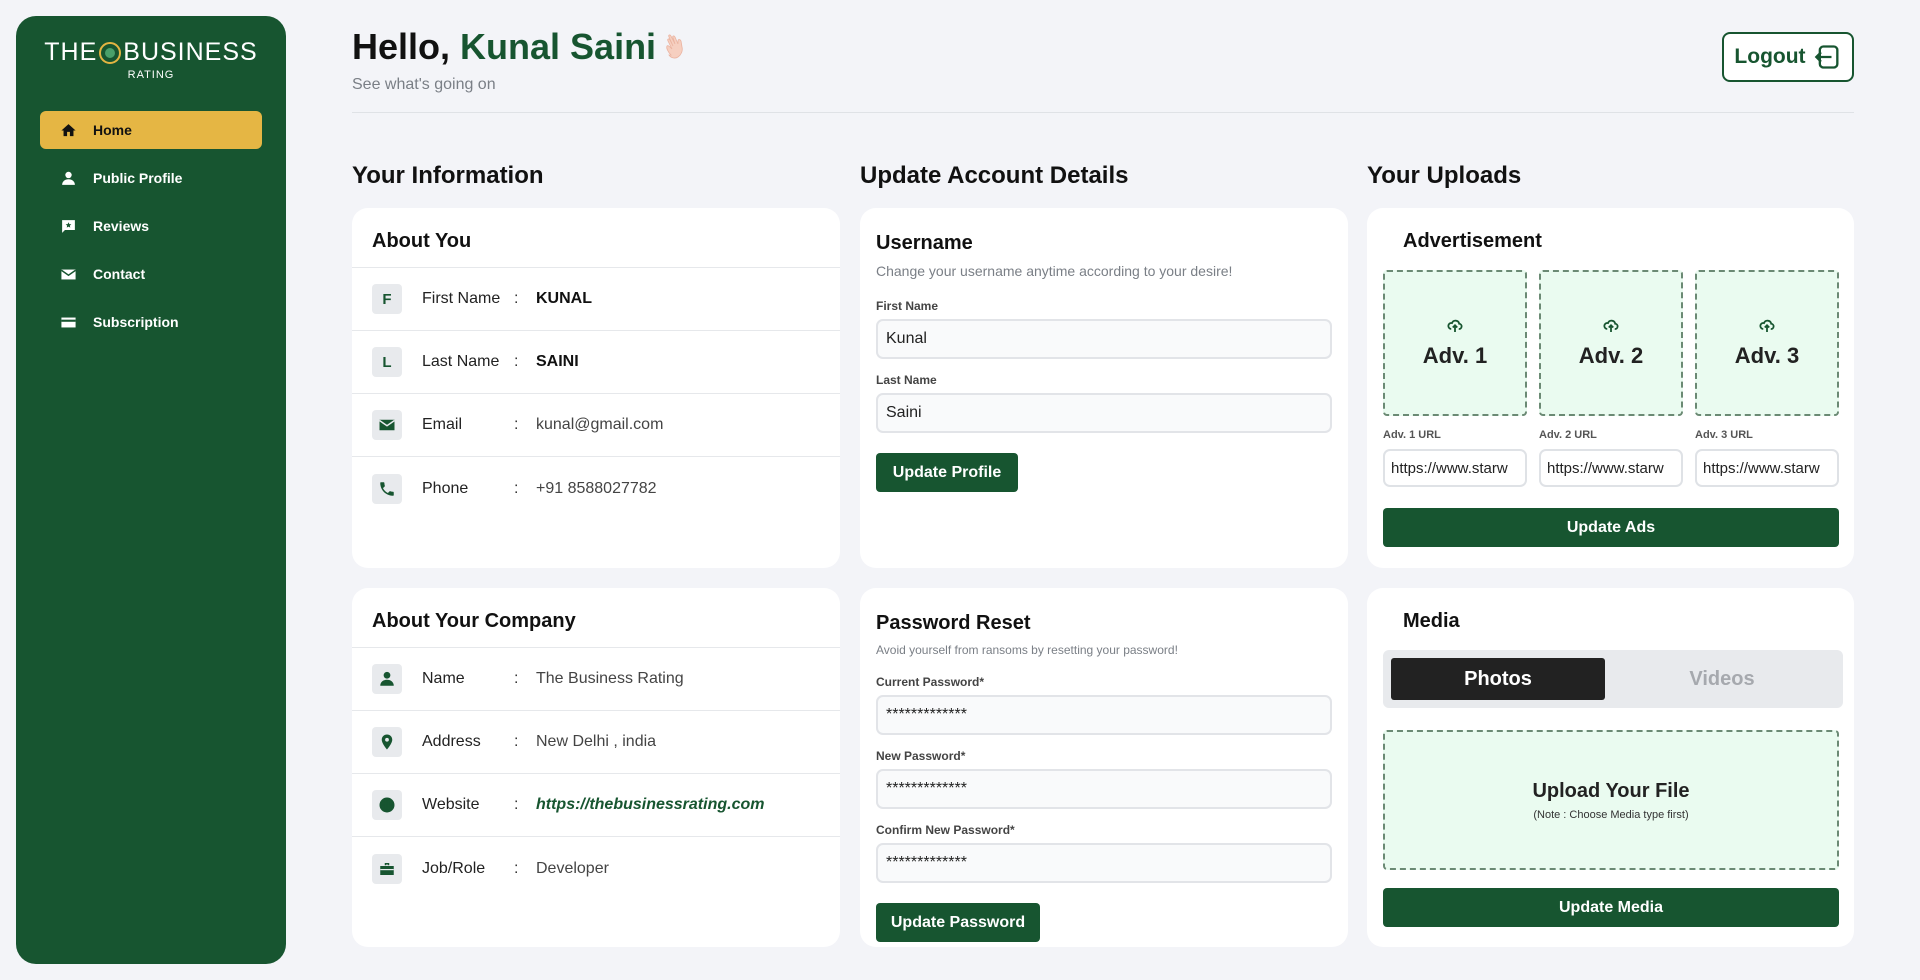 The height and width of the screenshot is (980, 1920). I want to click on row-value: KUNAL, so click(564, 298).